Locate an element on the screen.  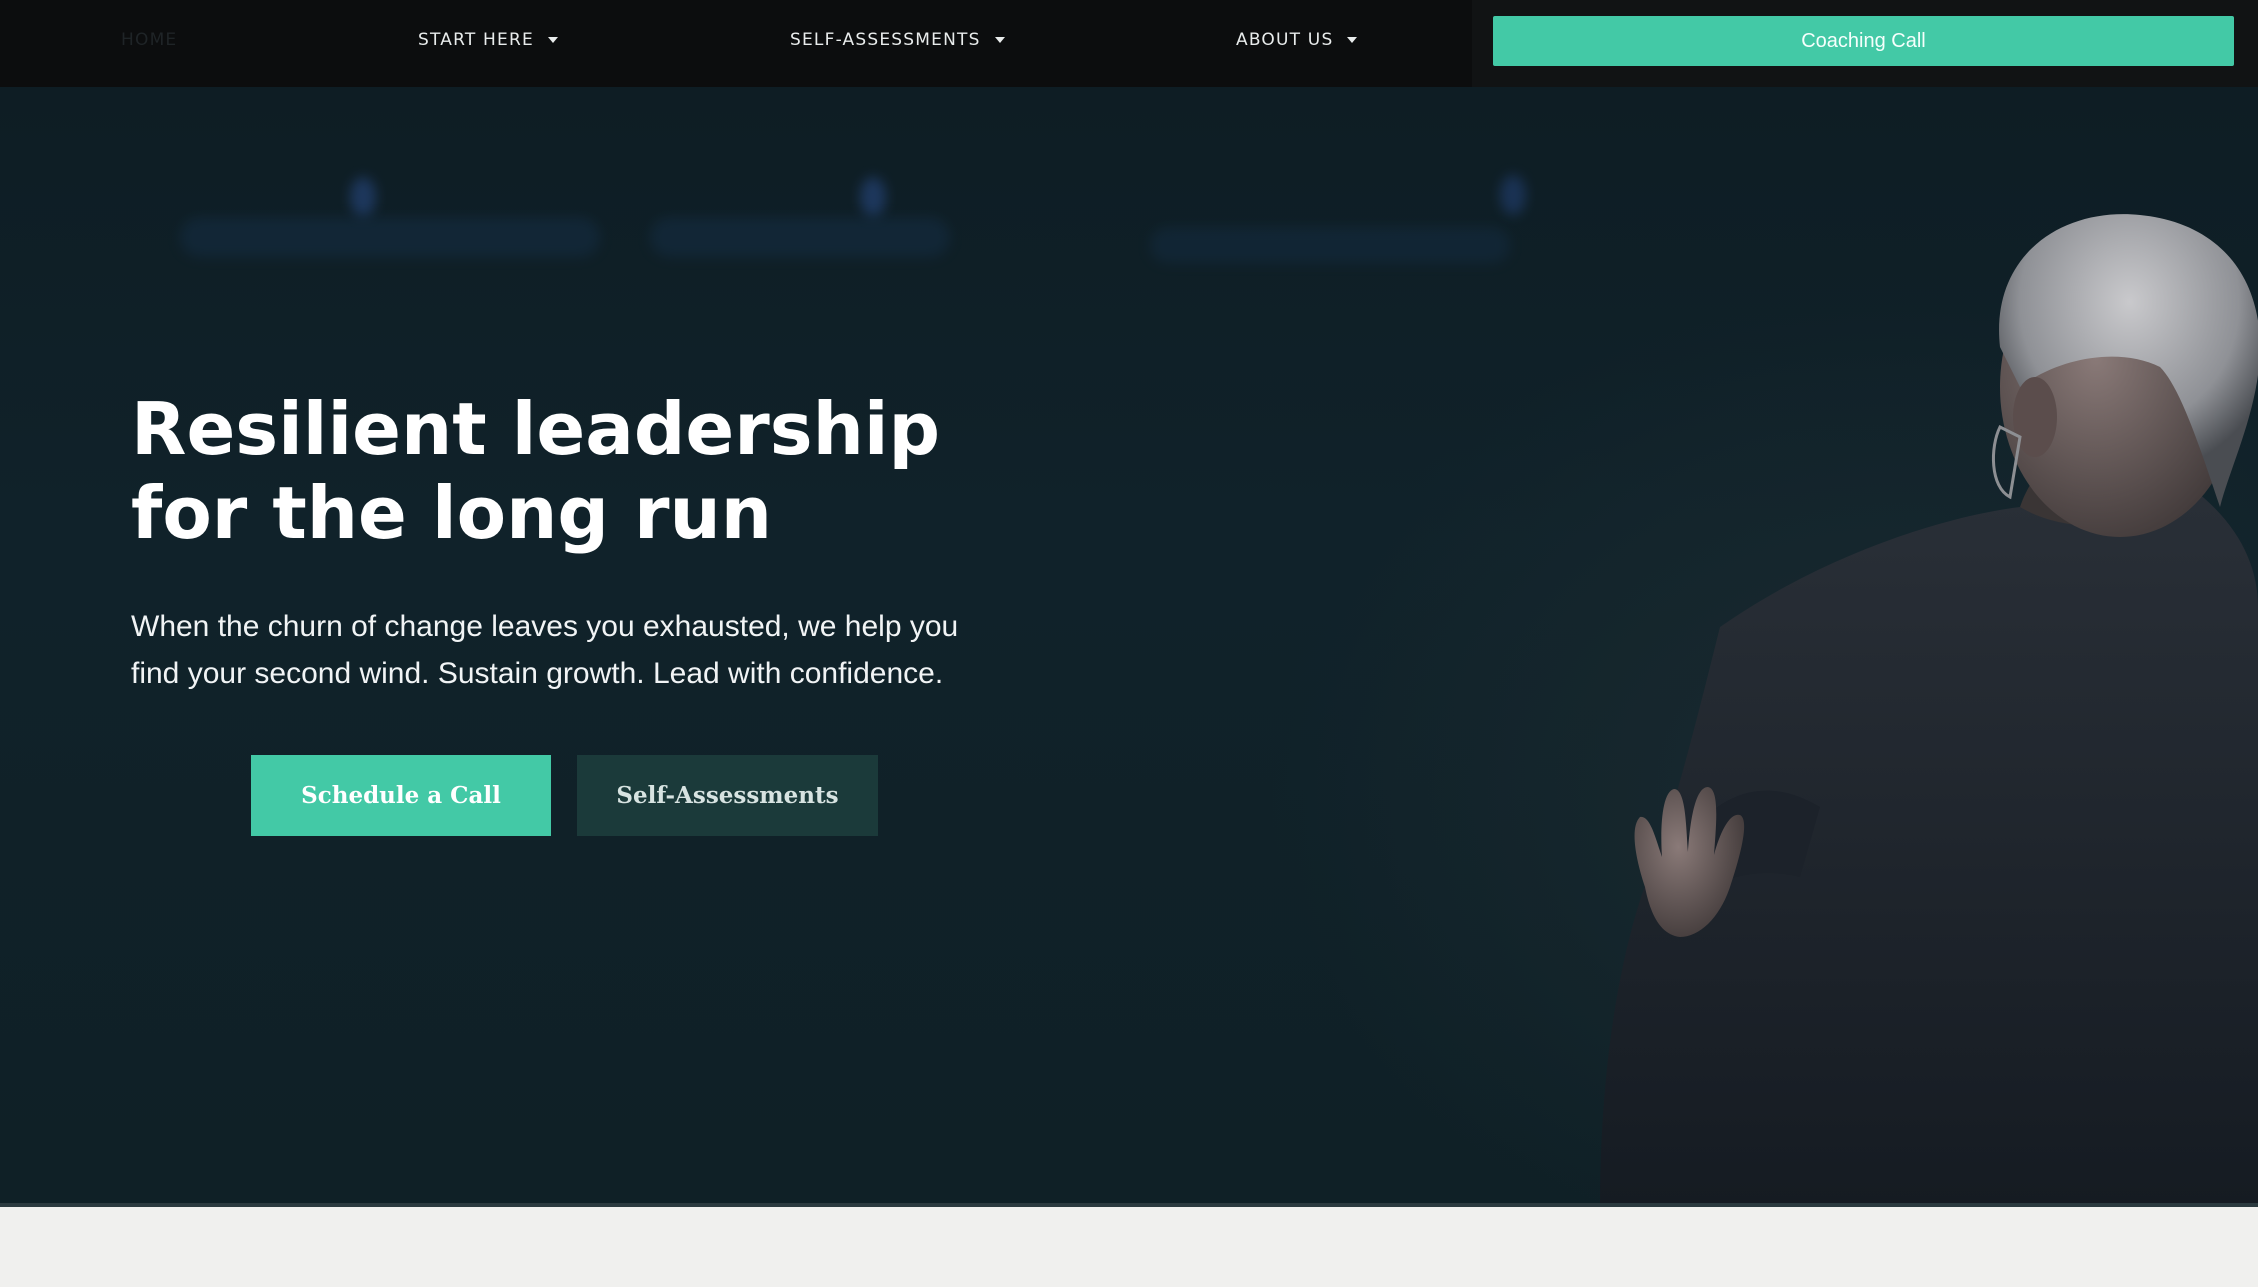
nav-item-label: START HERE is located at coordinates (476, 40).